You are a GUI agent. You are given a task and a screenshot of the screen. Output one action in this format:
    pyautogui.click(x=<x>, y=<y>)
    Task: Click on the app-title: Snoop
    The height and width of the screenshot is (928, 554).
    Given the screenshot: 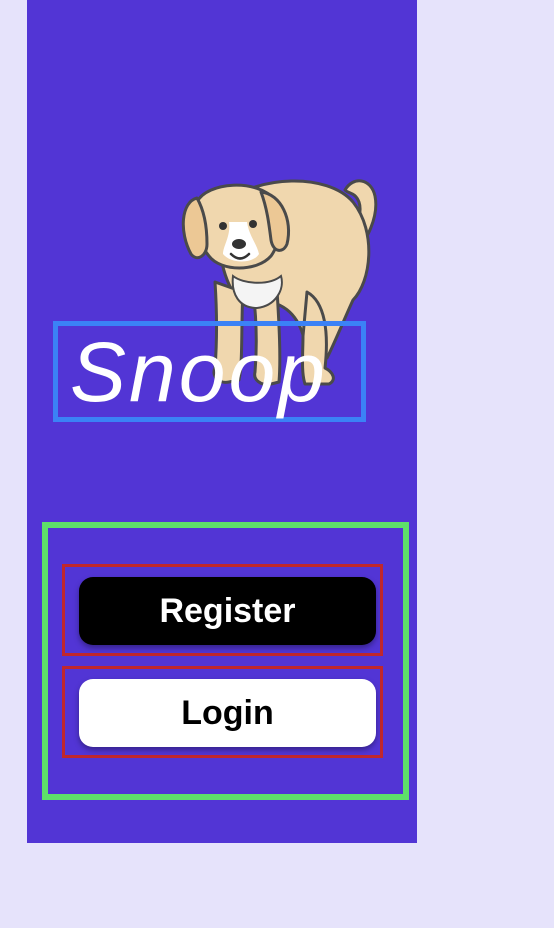 What is the action you would take?
    pyautogui.click(x=199, y=372)
    